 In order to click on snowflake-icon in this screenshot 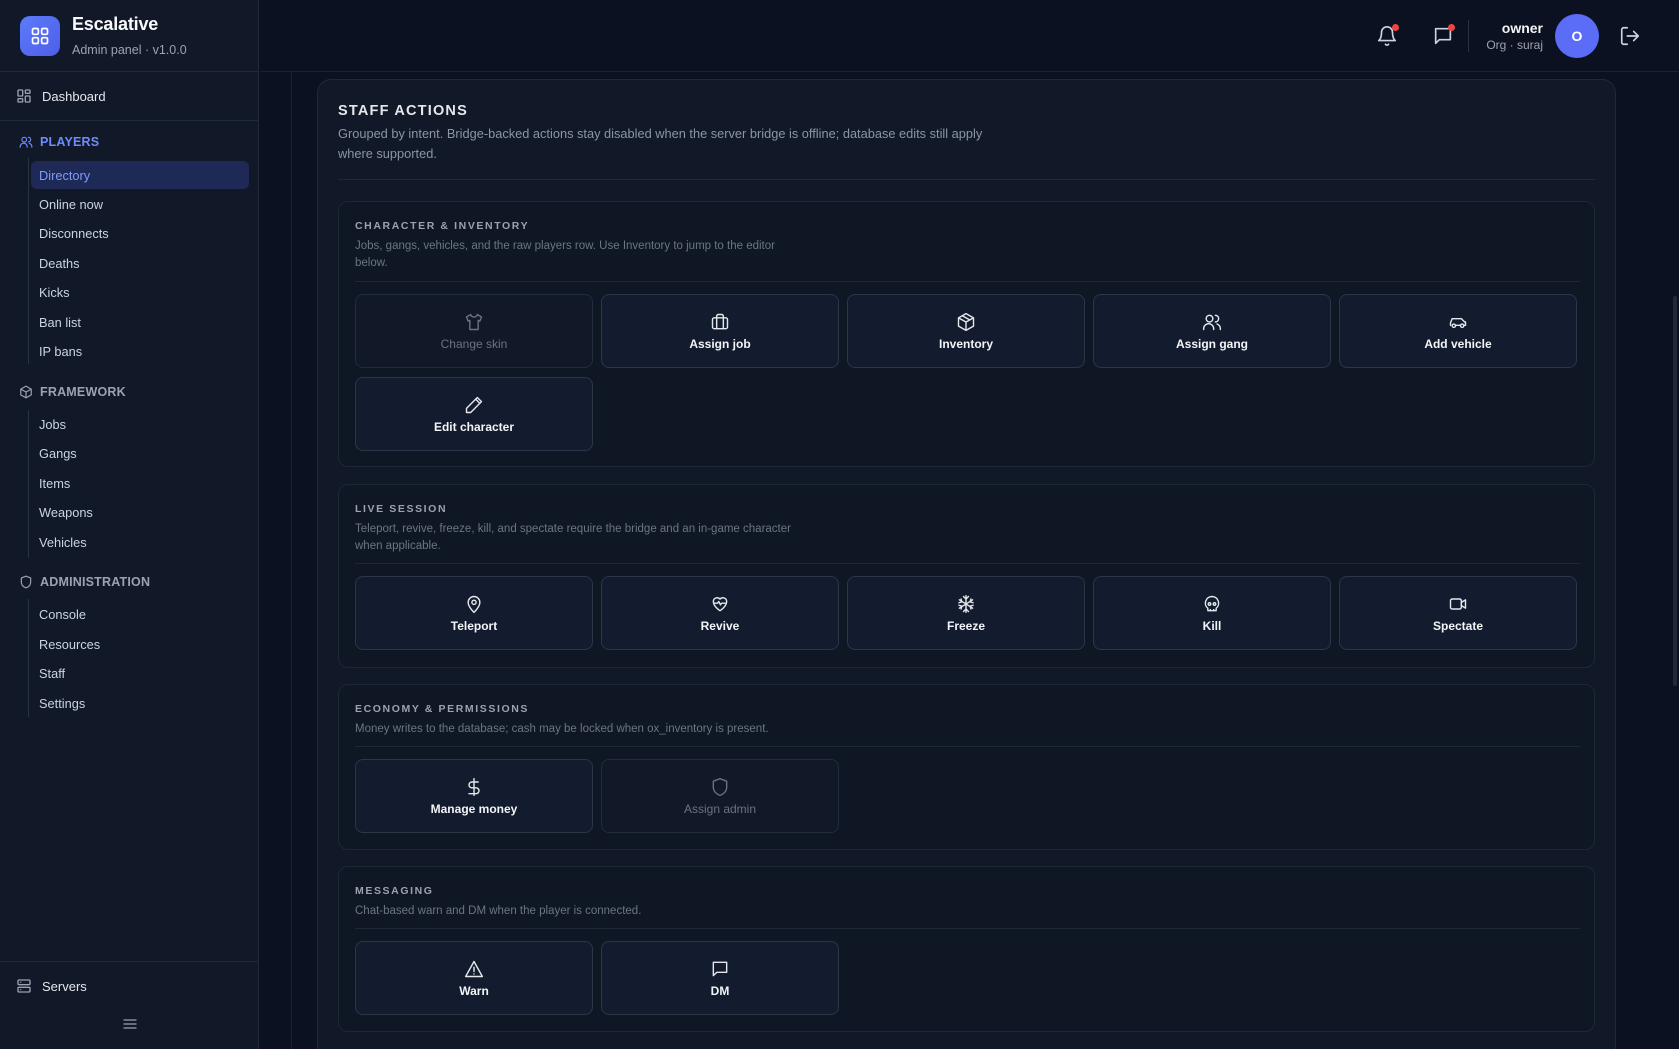, I will do `click(966, 604)`.